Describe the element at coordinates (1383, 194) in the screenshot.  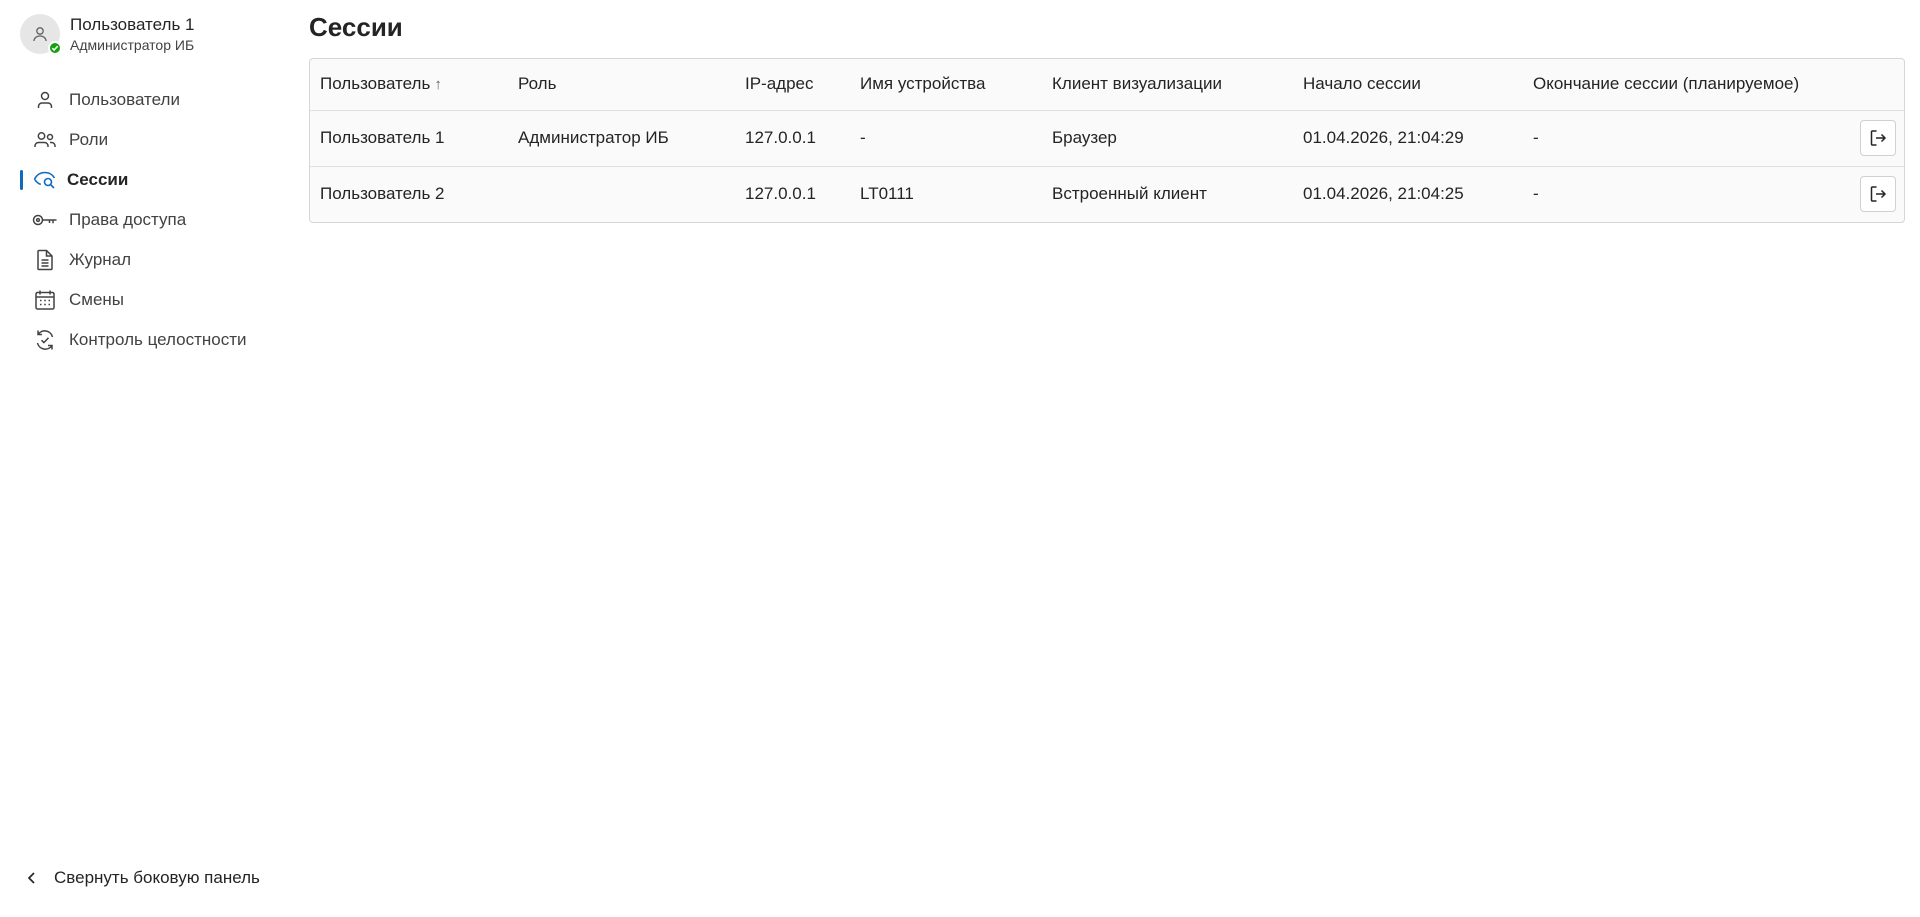
I see `cell-session-start: 01.04.2026, 21:04:25` at that location.